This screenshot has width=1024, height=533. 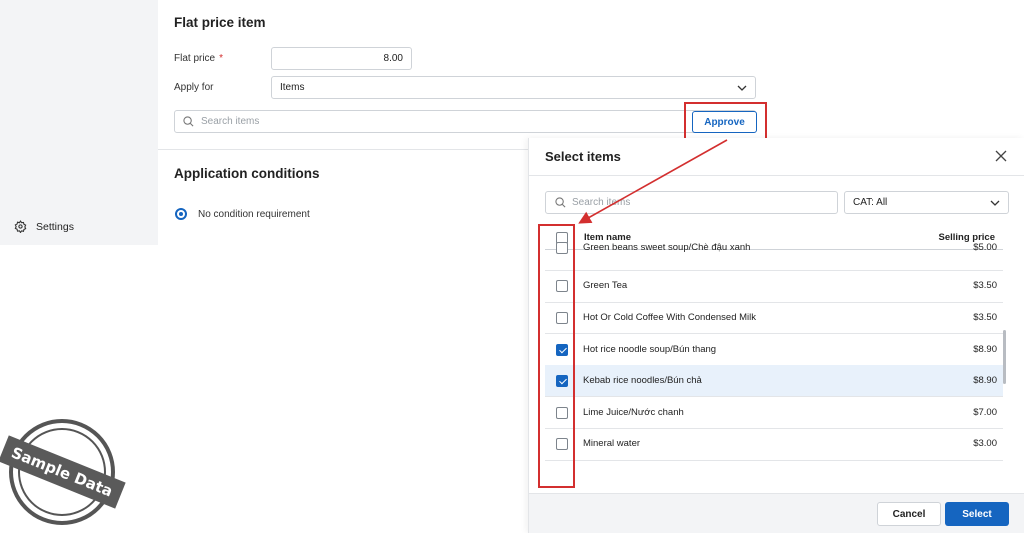 What do you see at coordinates (724, 122) in the screenshot?
I see `approve-button: Approve` at bounding box center [724, 122].